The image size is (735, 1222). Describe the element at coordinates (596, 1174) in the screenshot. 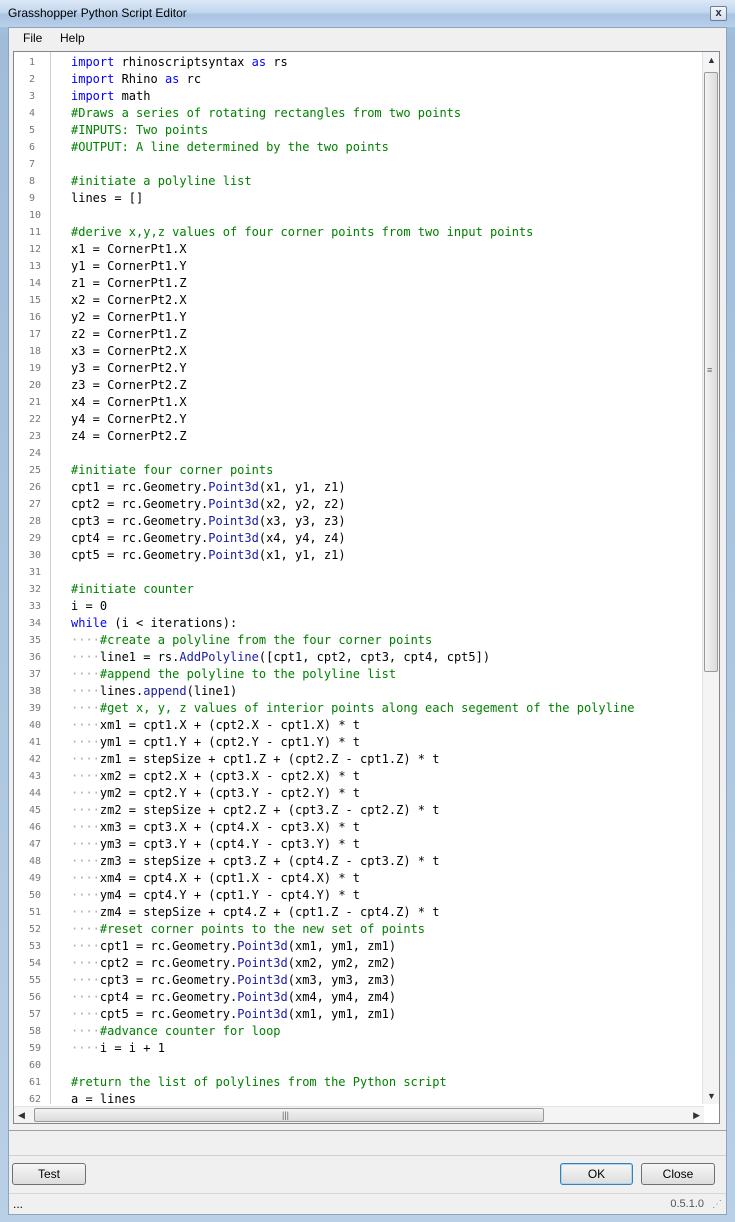

I see `ok-button: OK` at that location.